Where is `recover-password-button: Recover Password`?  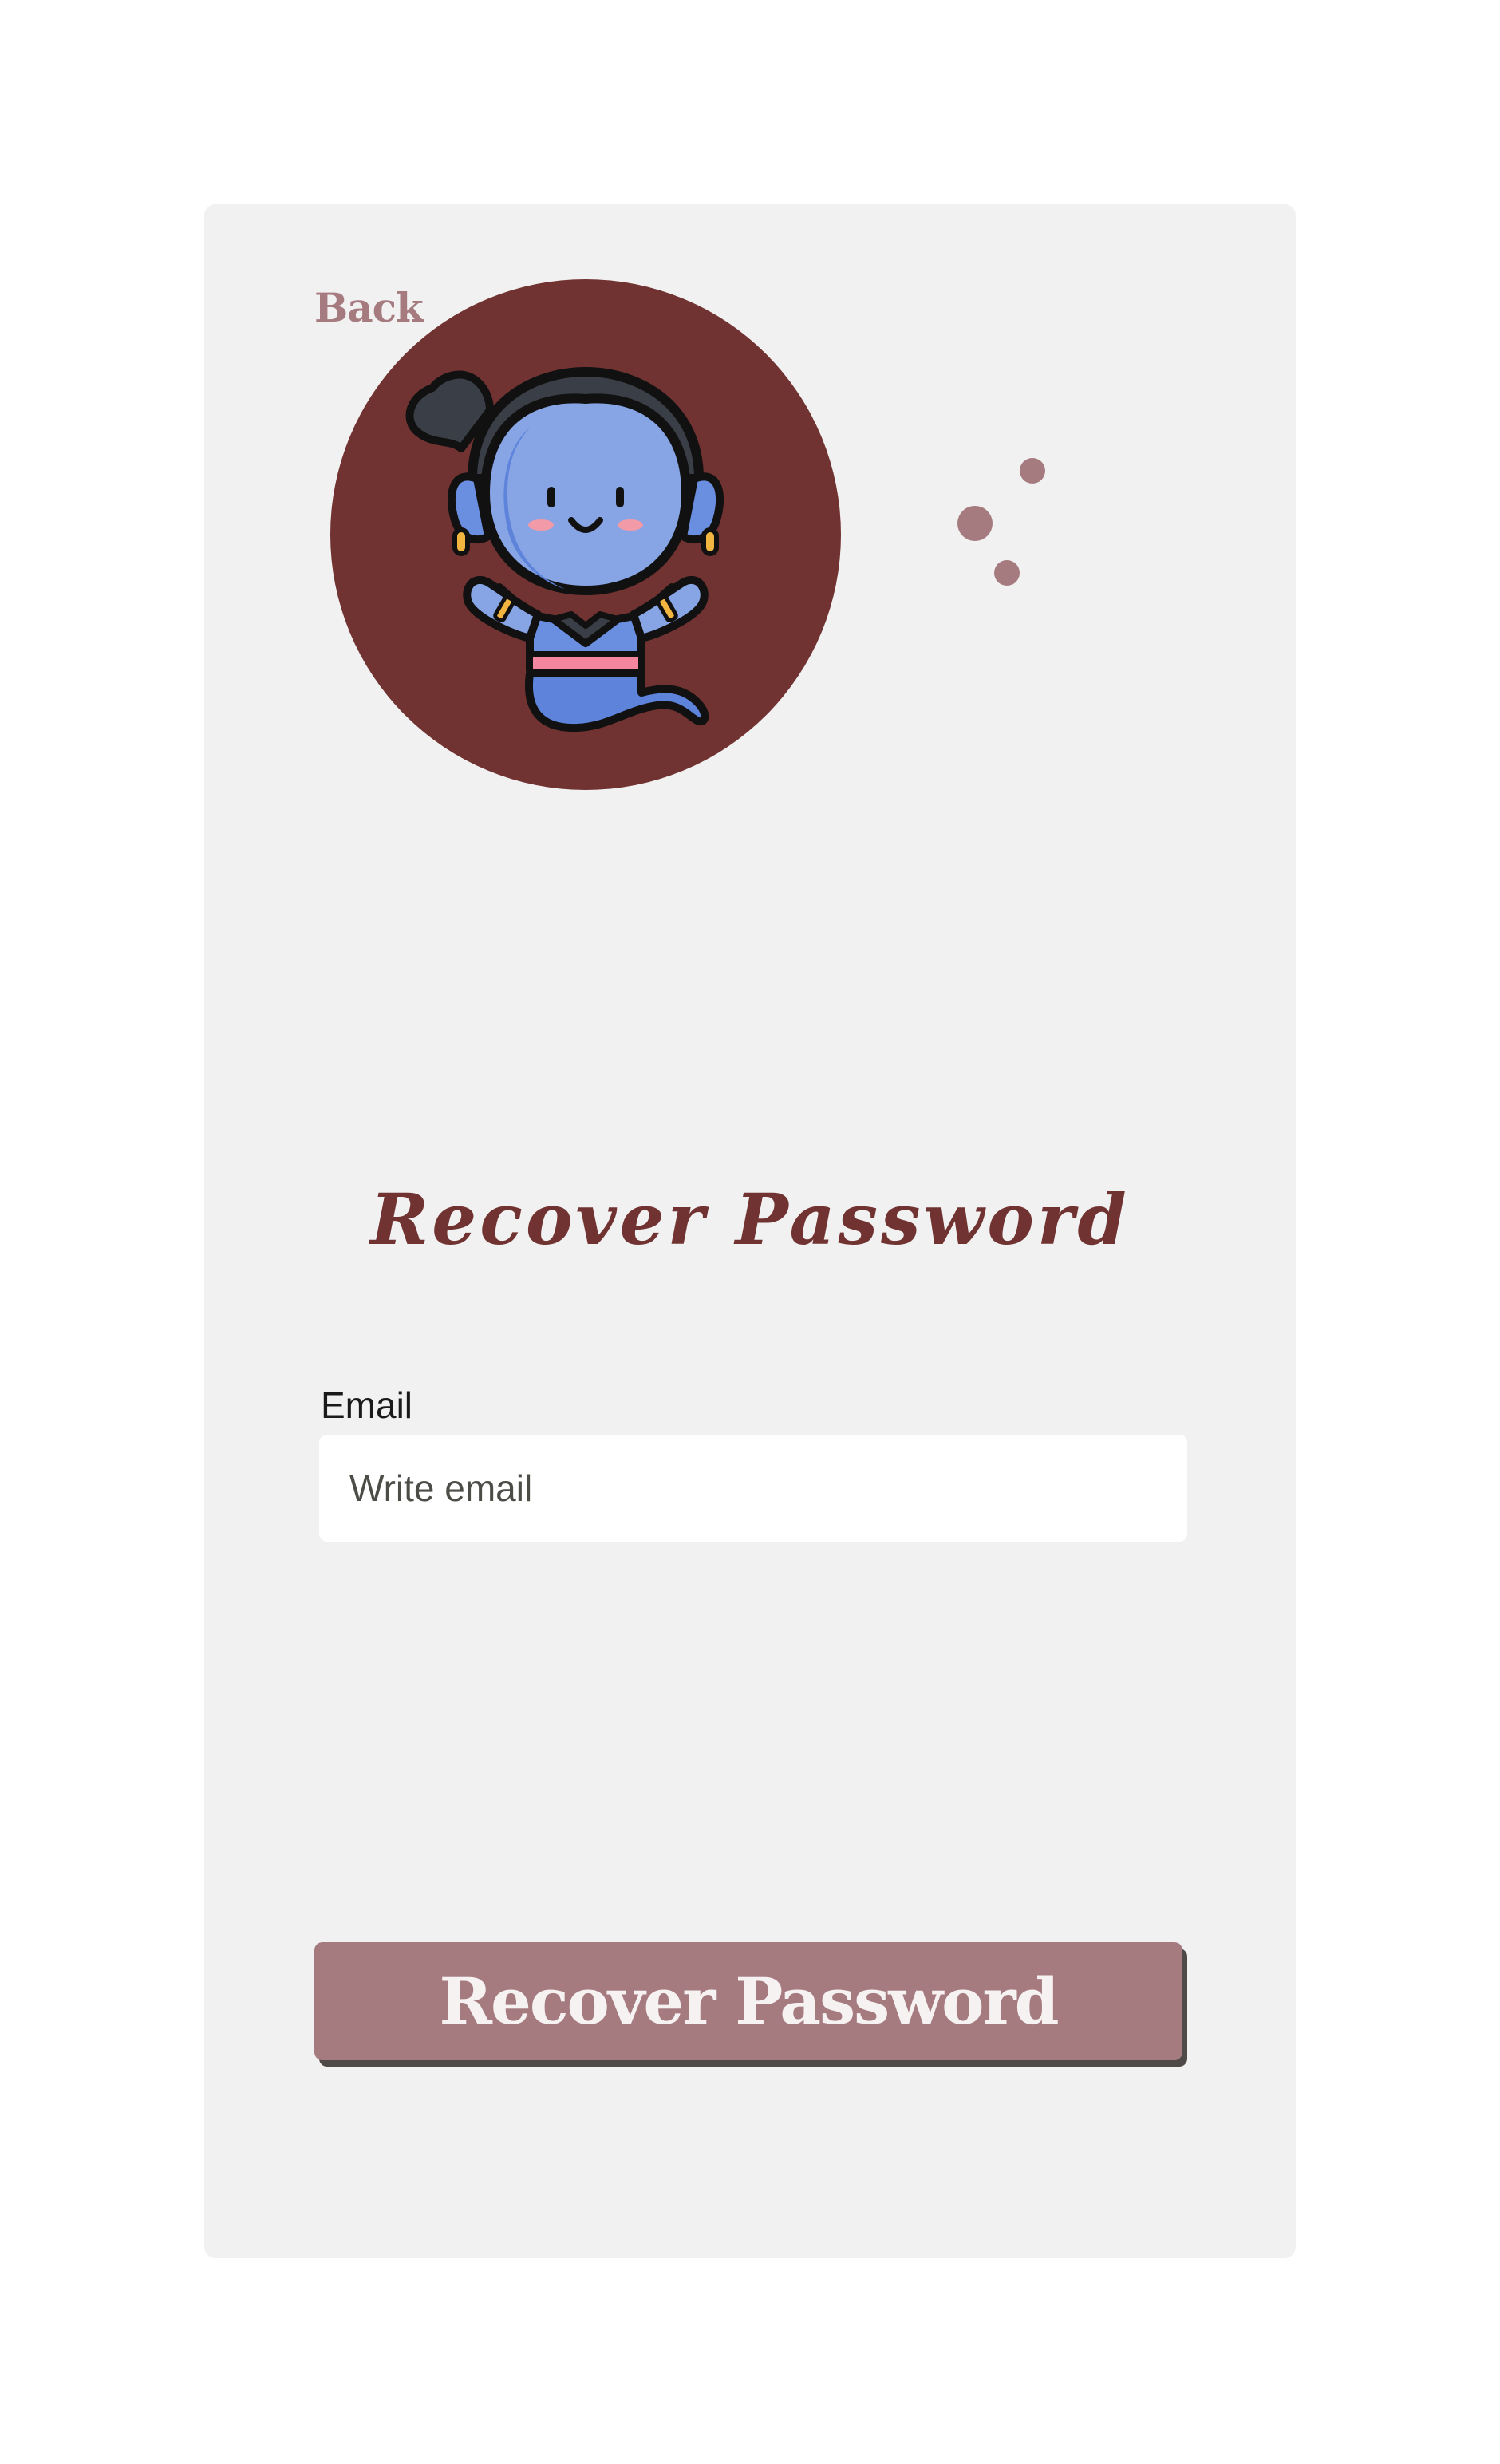
recover-password-button: Recover Password is located at coordinates (748, 2001).